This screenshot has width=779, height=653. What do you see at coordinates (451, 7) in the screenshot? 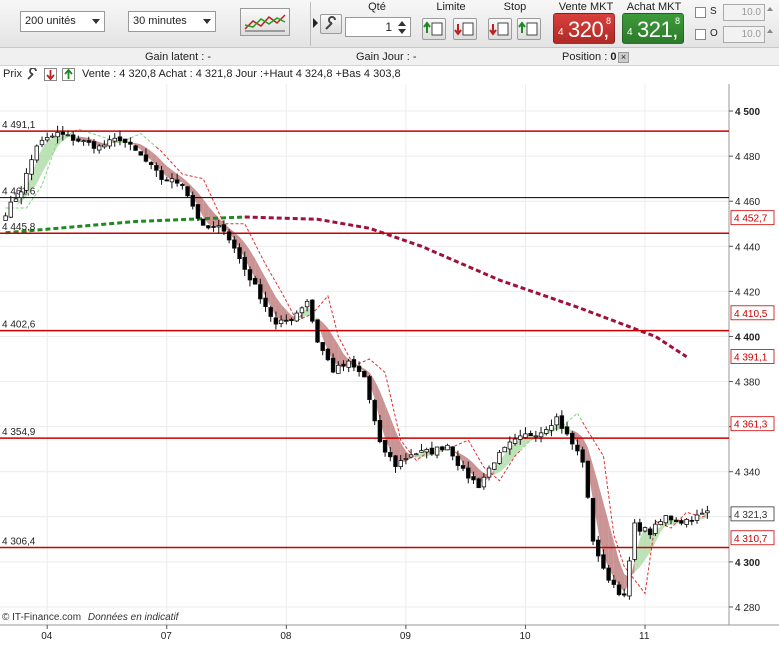
I see `limit-label: Limite` at bounding box center [451, 7].